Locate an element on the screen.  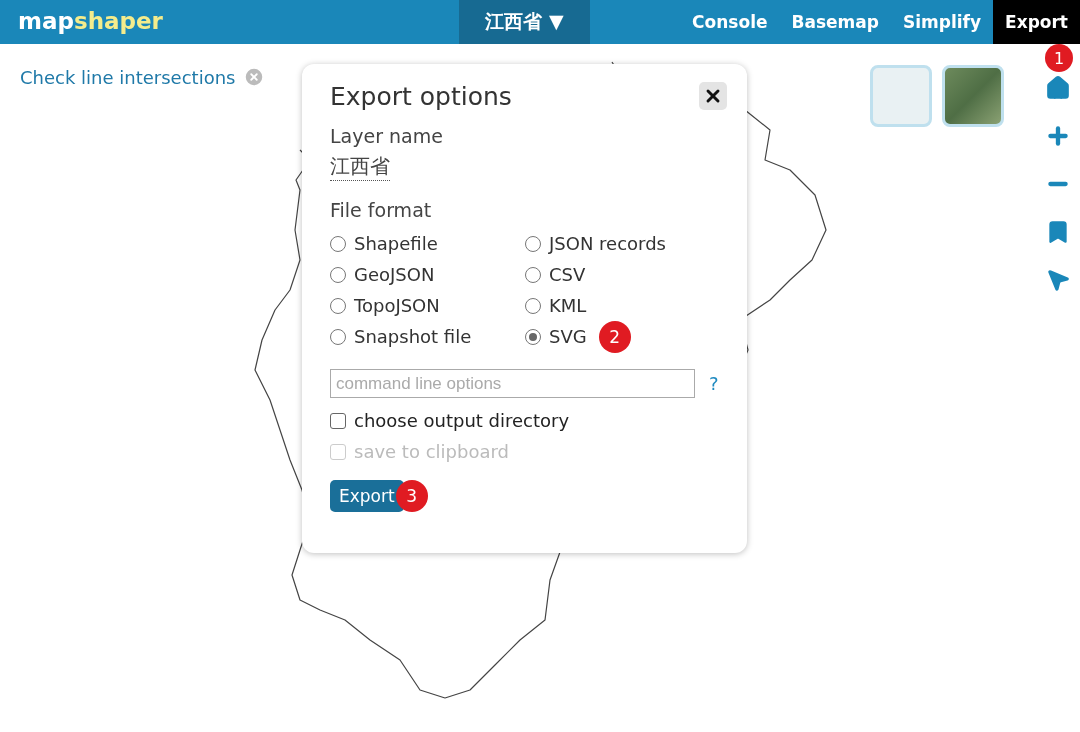
options-input: command line options is located at coordinates (512, 383).